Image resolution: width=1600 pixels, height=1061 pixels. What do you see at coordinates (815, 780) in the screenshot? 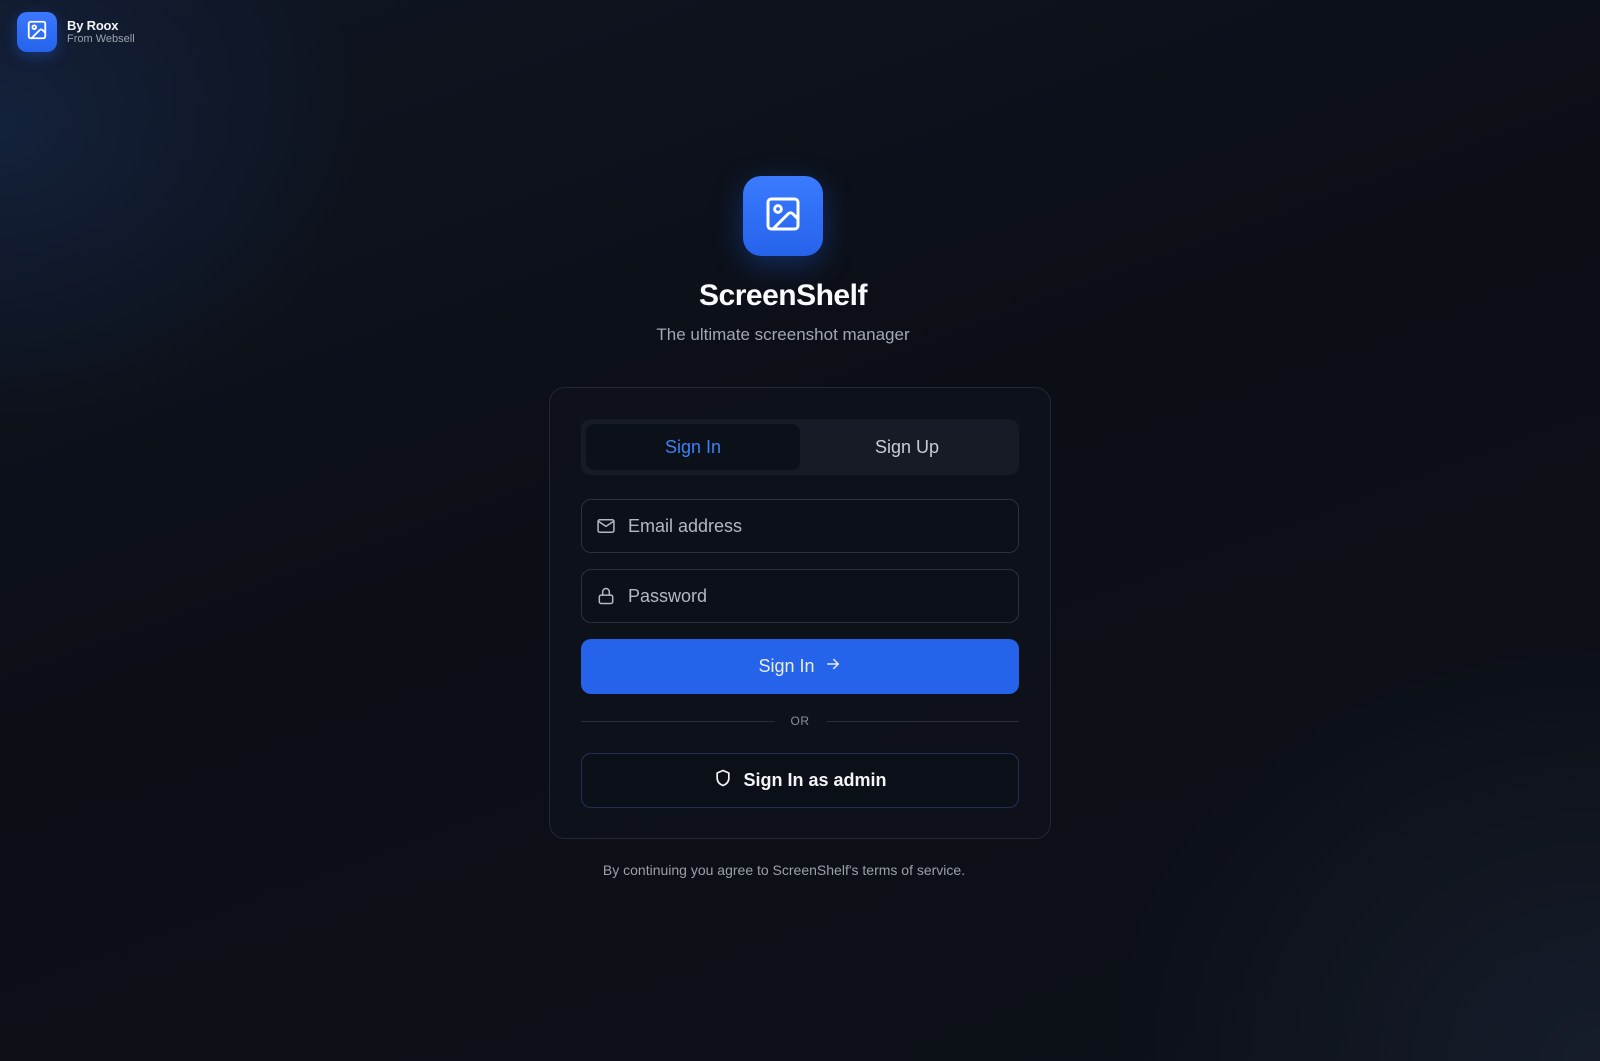
I see `admin-sign-in-label: Sign In as admin` at bounding box center [815, 780].